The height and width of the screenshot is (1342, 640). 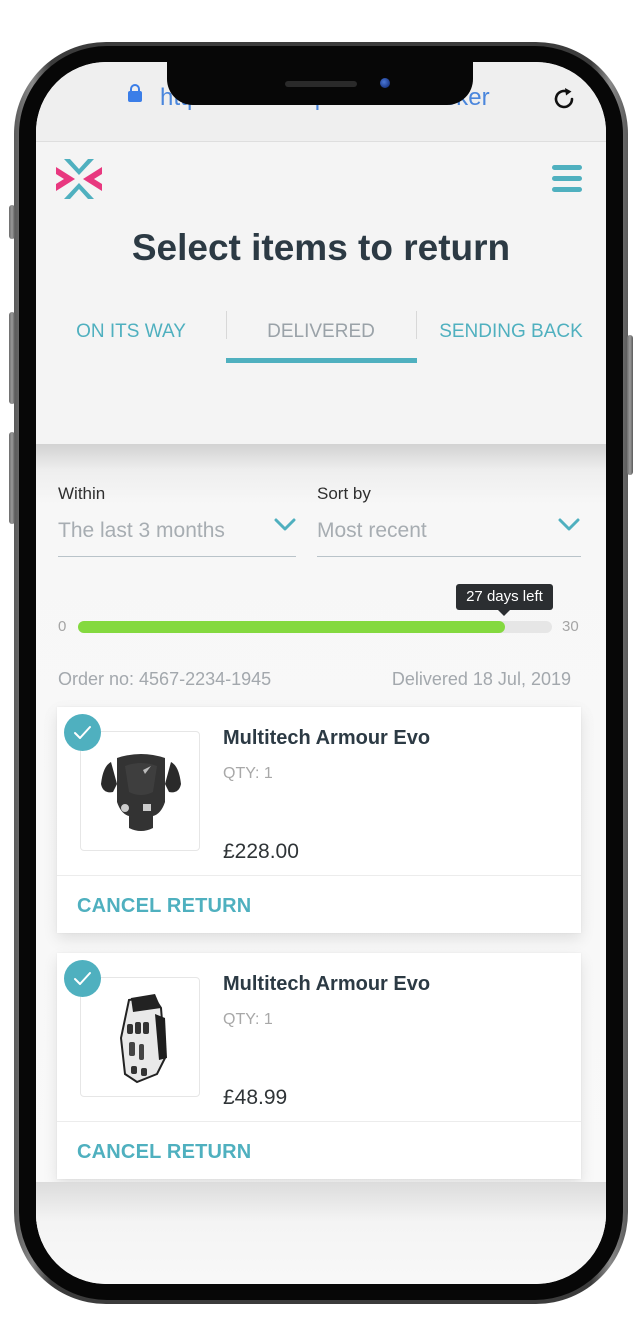 I want to click on reload-icon, so click(x=565, y=99).